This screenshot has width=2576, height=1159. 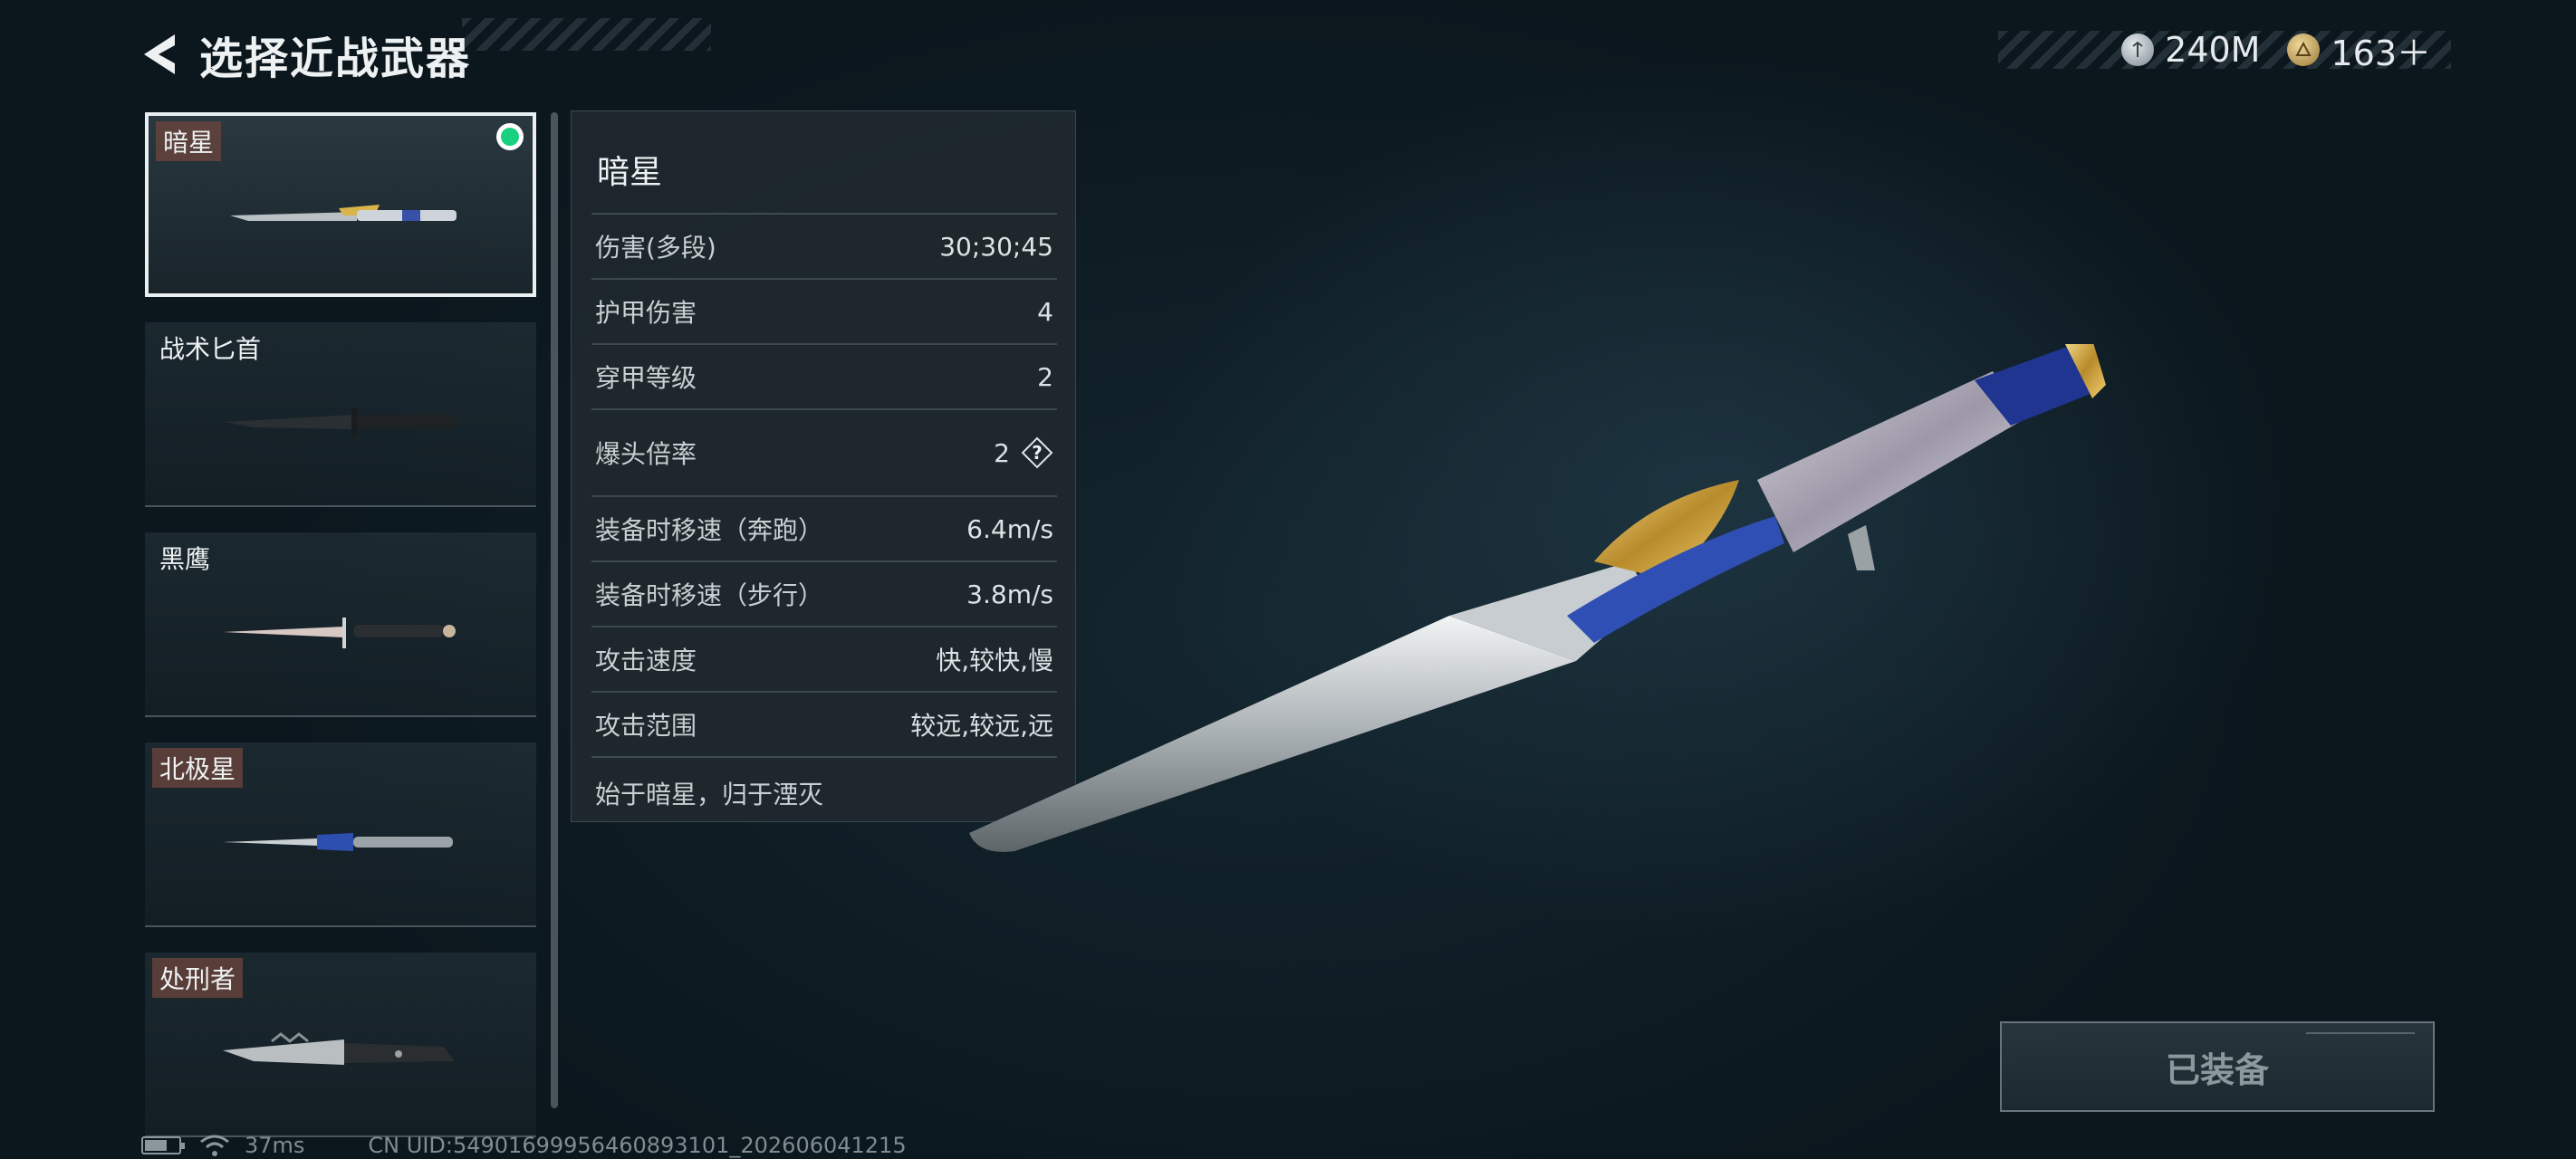 What do you see at coordinates (338, 842) in the screenshot?
I see `polaris-knife-icon` at bounding box center [338, 842].